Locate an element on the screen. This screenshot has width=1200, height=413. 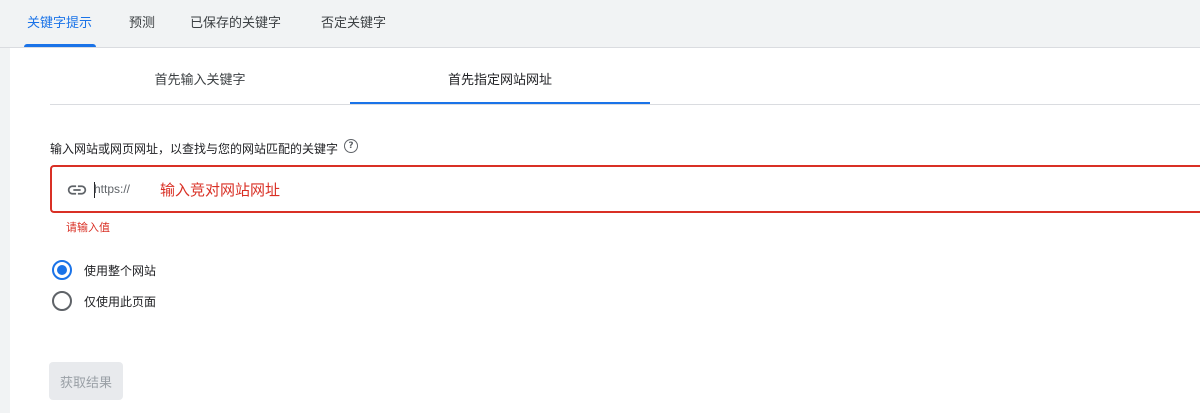
tab-start-with-keywords: 首先输入关键字 is located at coordinates (200, 76).